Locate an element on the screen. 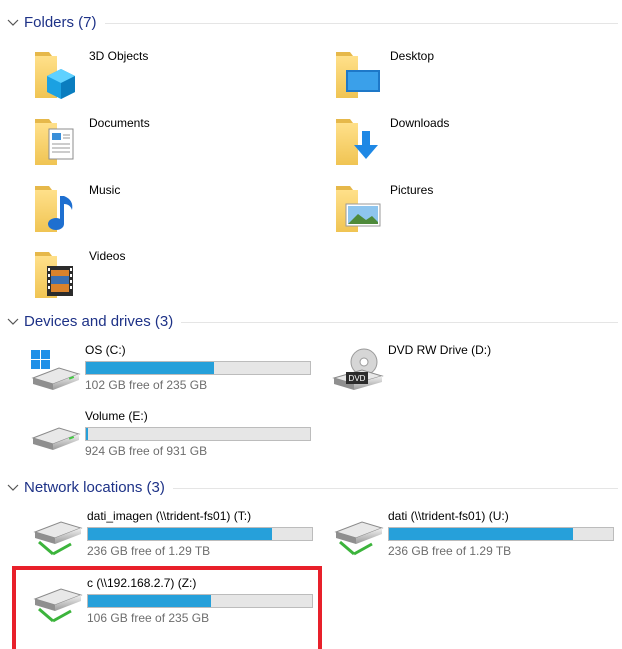 This screenshot has width=622, height=649. svg-text: DVD is located at coordinates (357, 378).